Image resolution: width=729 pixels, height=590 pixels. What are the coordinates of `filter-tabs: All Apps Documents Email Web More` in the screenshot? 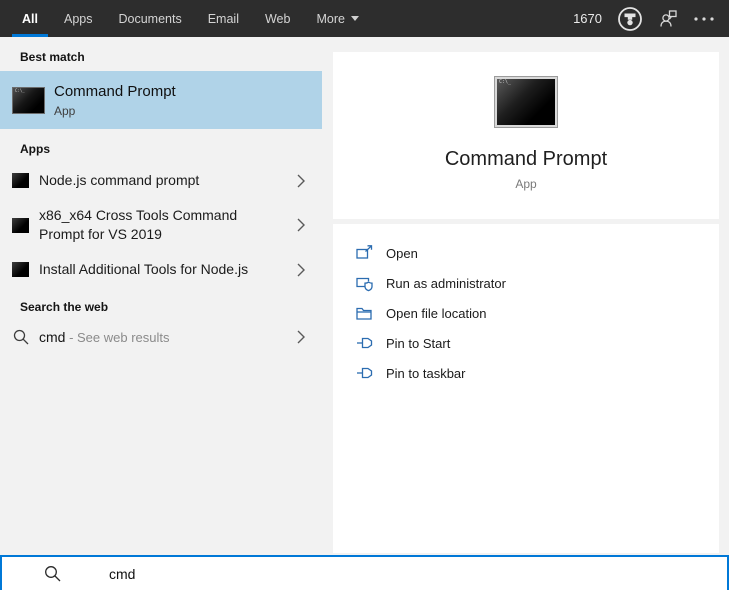 It's located at (185, 18).